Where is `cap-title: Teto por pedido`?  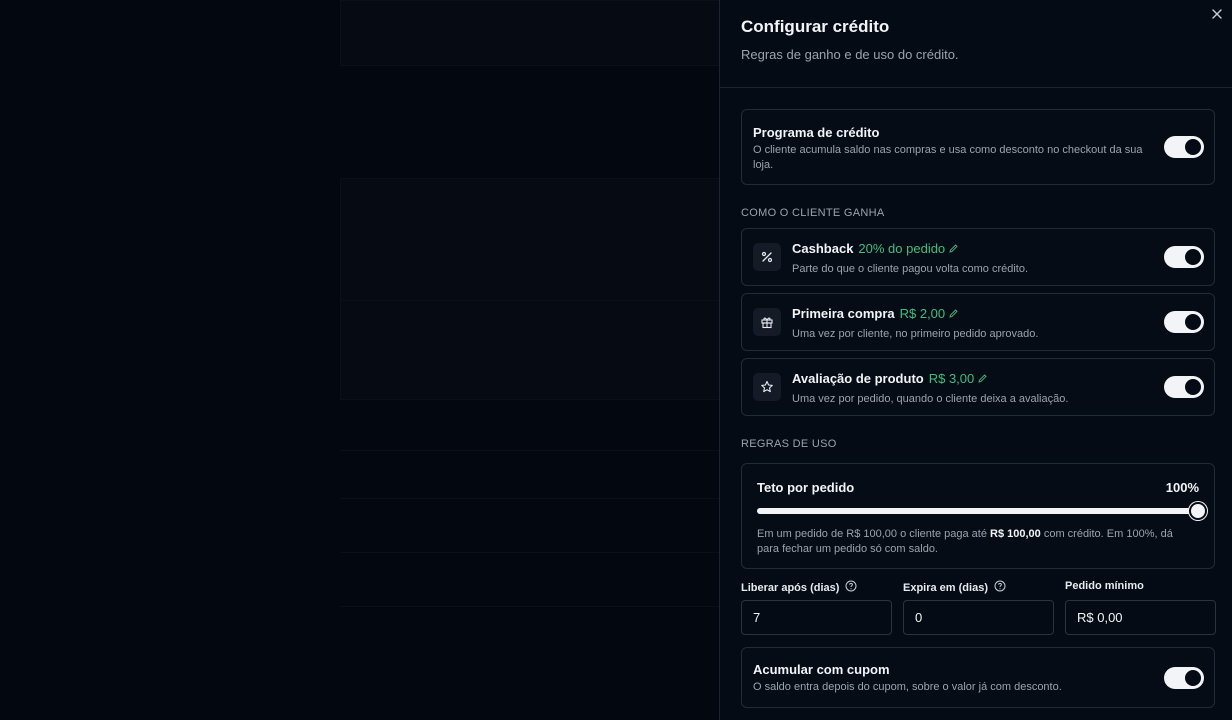
cap-title: Teto por pedido is located at coordinates (806, 487).